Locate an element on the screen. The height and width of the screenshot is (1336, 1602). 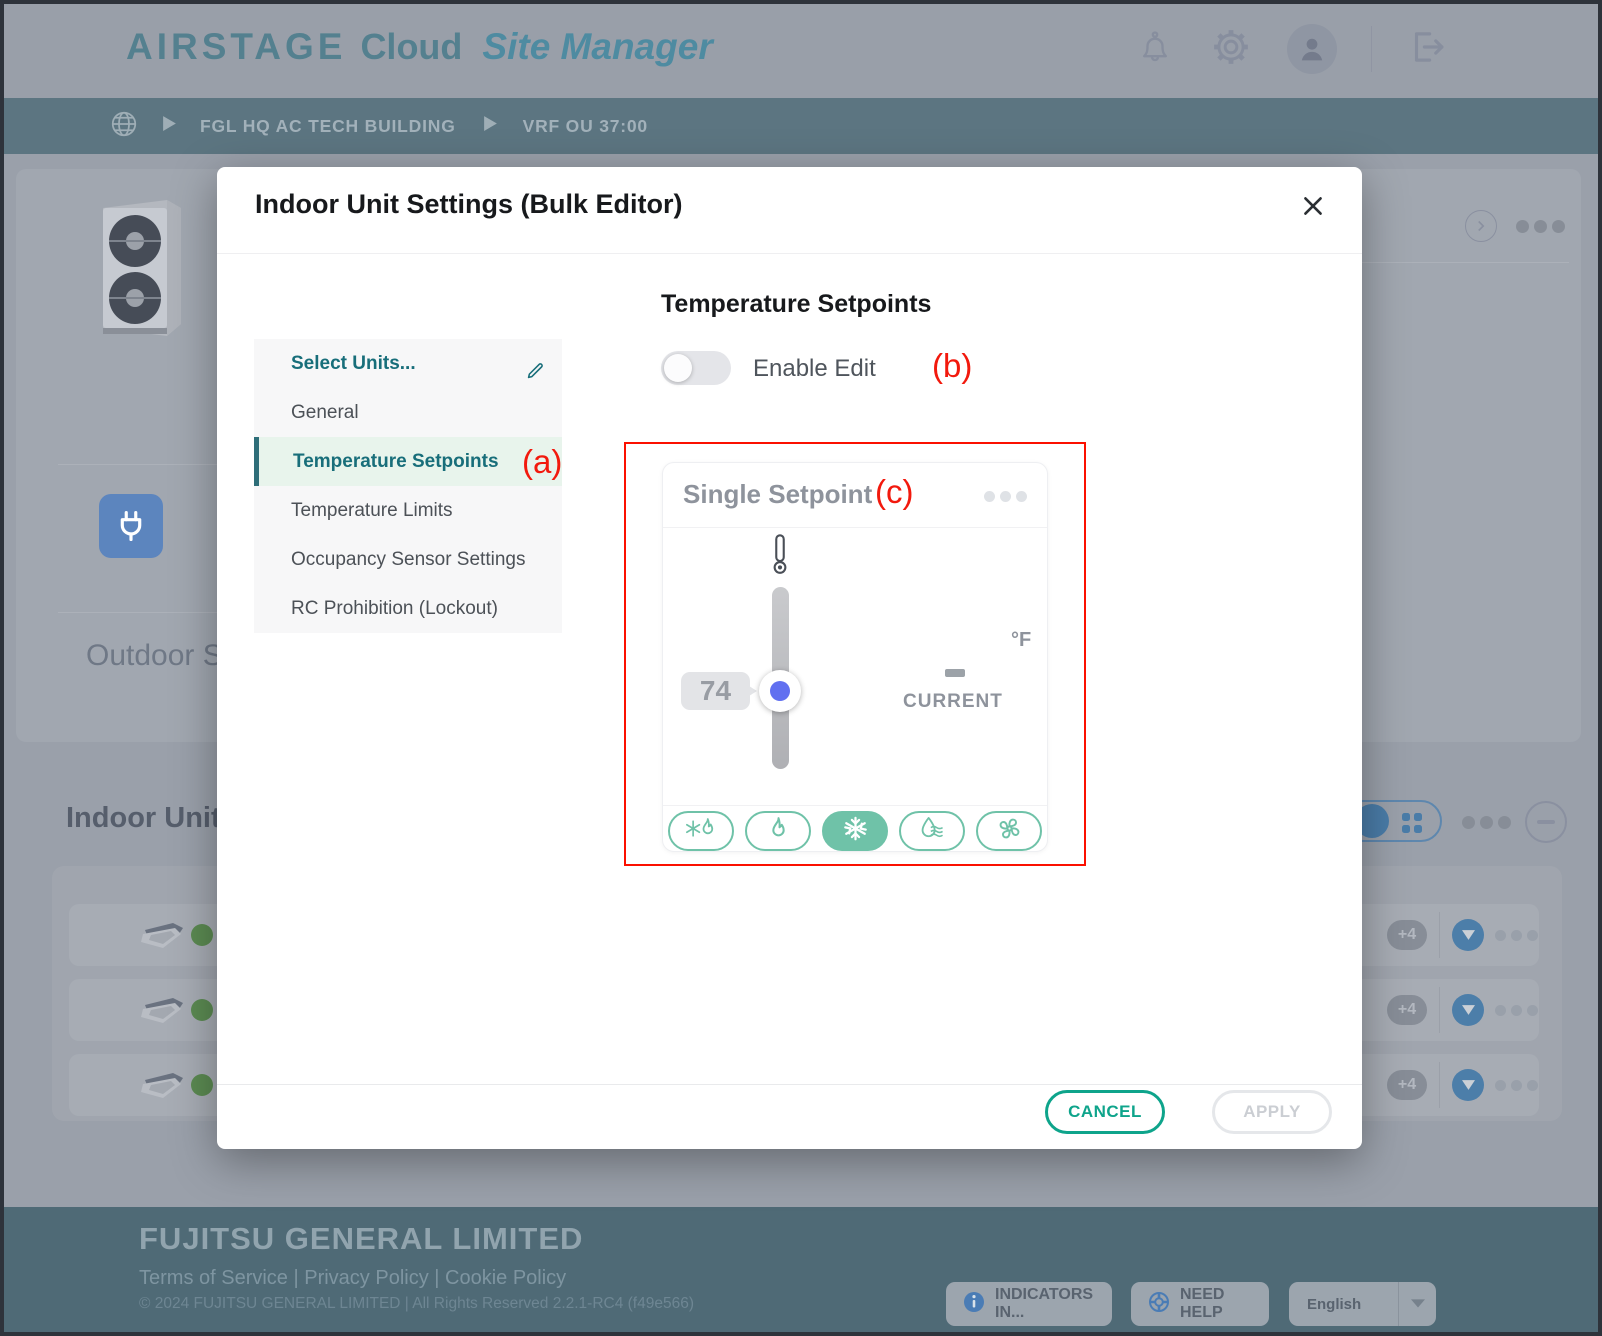
header-divider is located at coordinates (1371, 49).